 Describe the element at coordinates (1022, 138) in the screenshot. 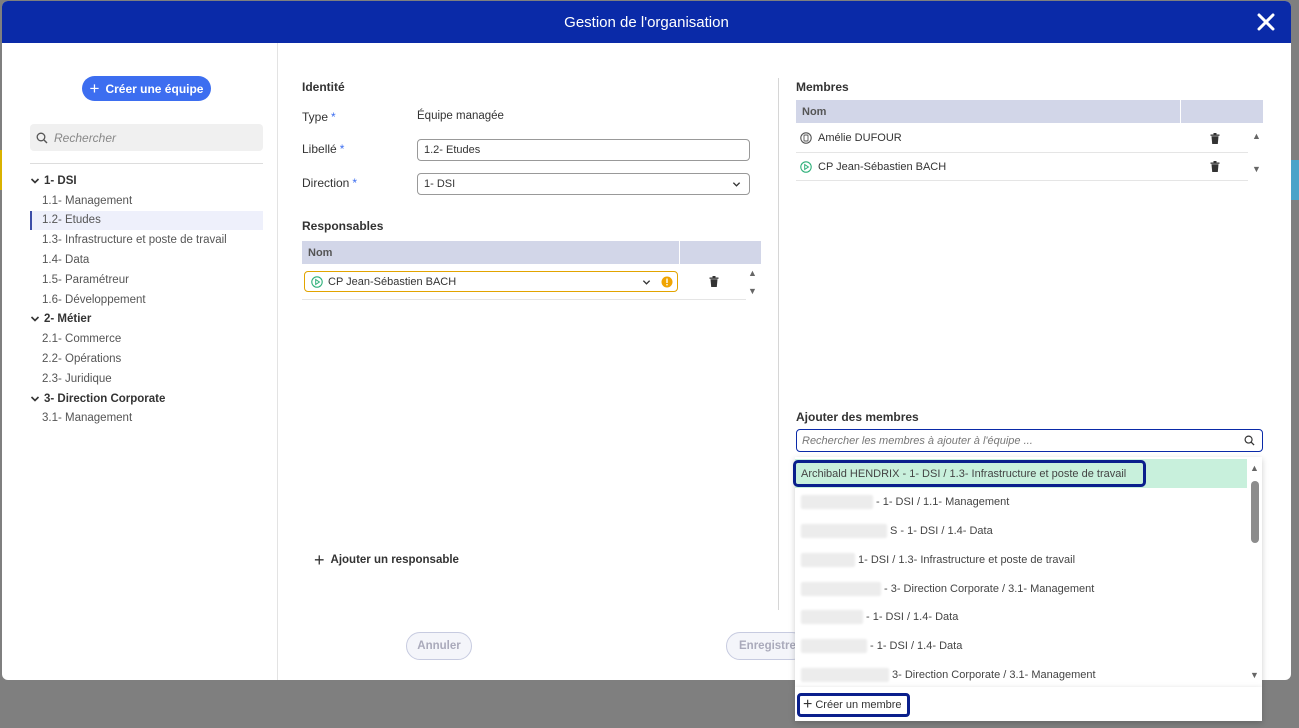

I see `member-row: Amélie DUFOUR` at that location.